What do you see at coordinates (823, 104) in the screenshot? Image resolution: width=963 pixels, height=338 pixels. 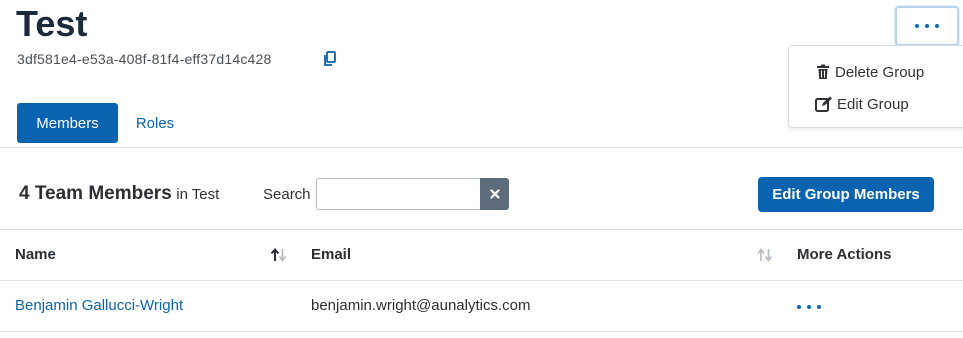 I see `edit-icon` at bounding box center [823, 104].